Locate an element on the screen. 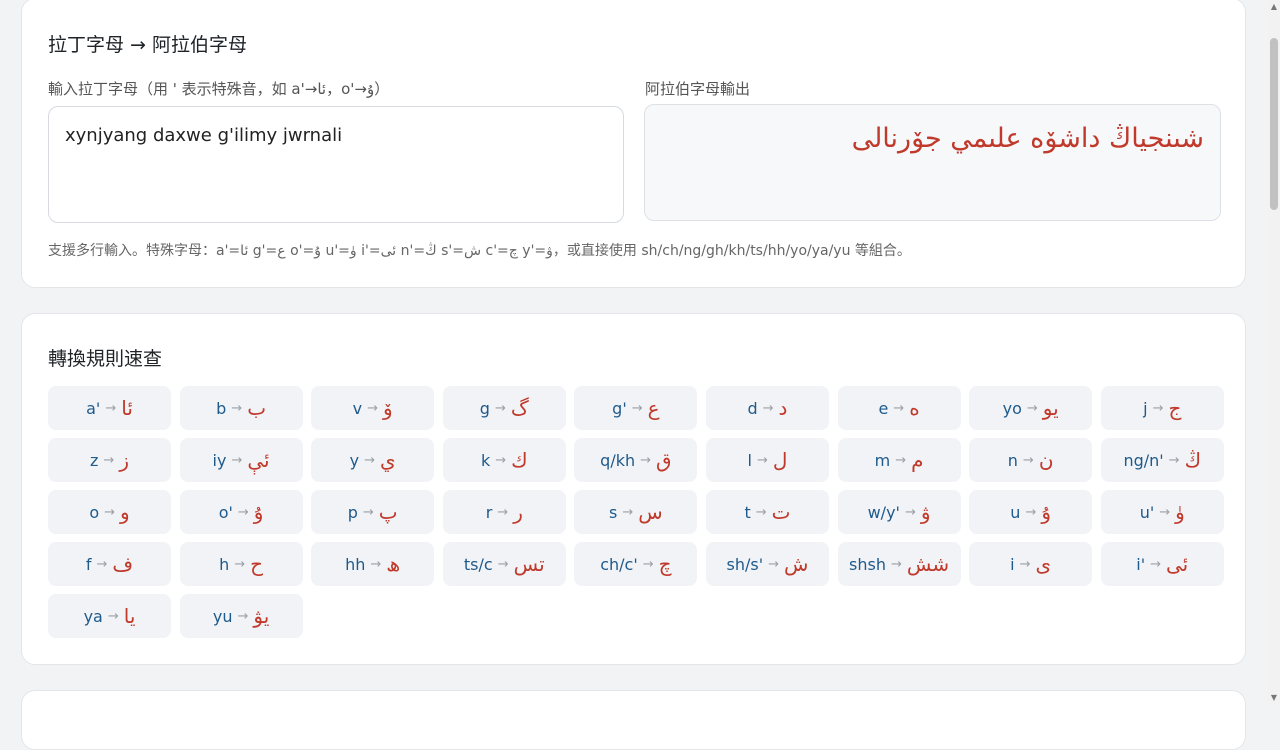 The height and width of the screenshot is (750, 1280). rule-chip: r → ر is located at coordinates (504, 512).